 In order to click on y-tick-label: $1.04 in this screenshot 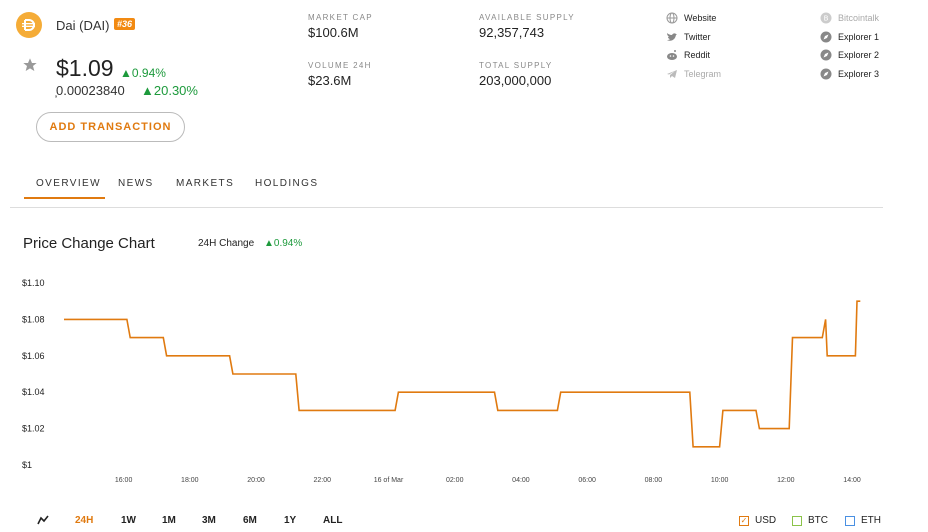, I will do `click(33, 392)`.